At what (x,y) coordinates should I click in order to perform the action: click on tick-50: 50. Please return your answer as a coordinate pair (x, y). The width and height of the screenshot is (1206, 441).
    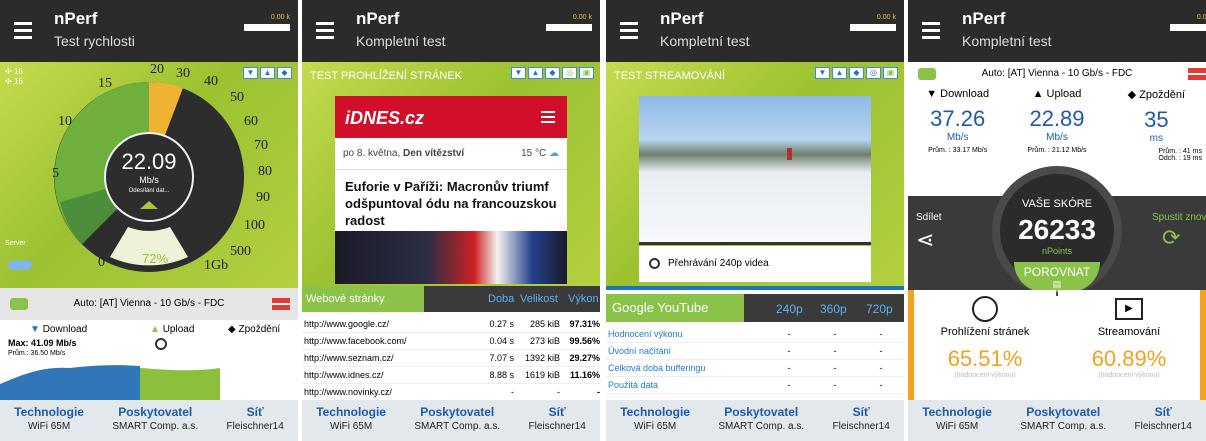
    Looking at the image, I should click on (237, 97).